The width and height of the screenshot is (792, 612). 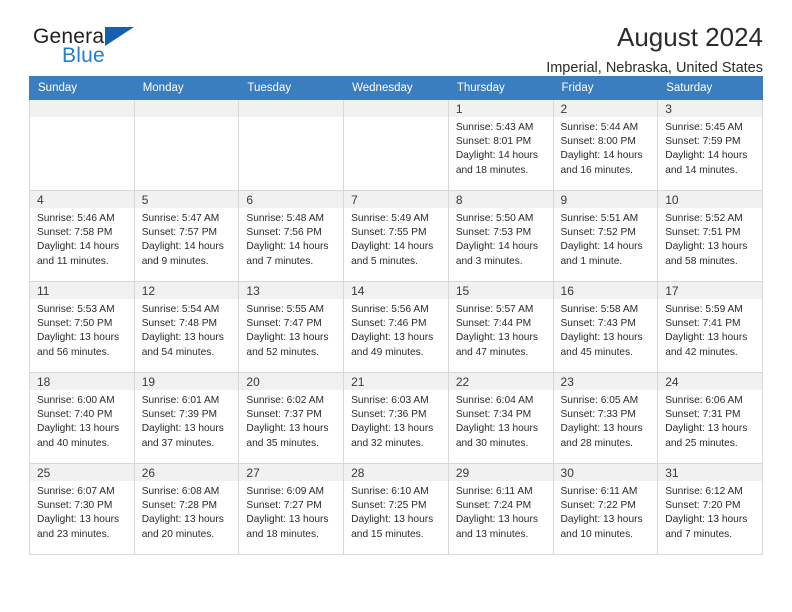 What do you see at coordinates (396, 199) in the screenshot?
I see `day-number: 7` at bounding box center [396, 199].